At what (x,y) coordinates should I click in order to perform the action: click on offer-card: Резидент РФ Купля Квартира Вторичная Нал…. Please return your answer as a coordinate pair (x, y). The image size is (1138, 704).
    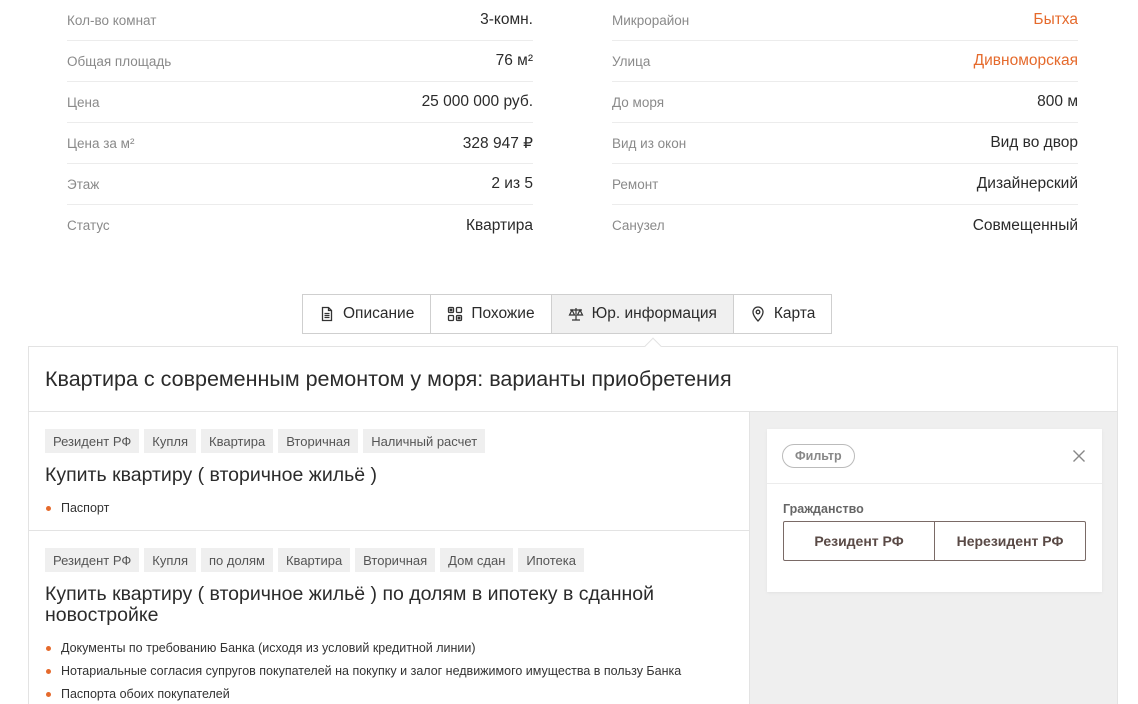
    Looking at the image, I should click on (389, 471).